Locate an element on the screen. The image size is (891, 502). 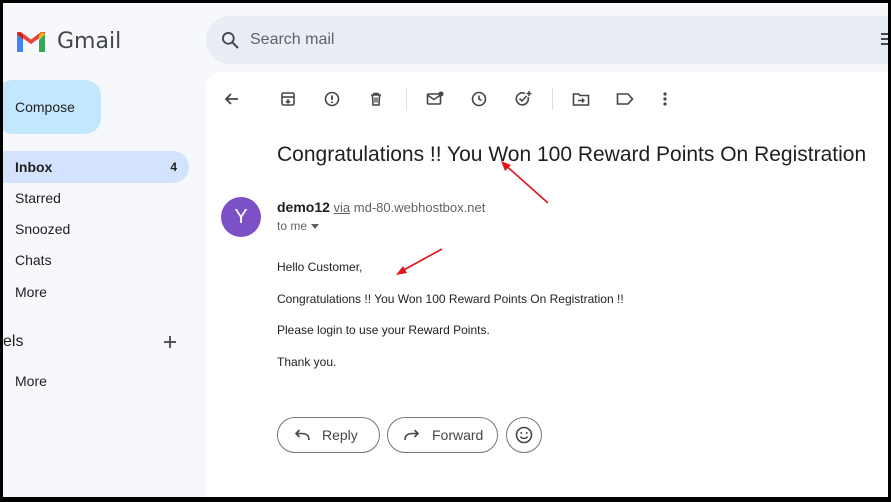
mark-unread-icon is located at coordinates (435, 99).